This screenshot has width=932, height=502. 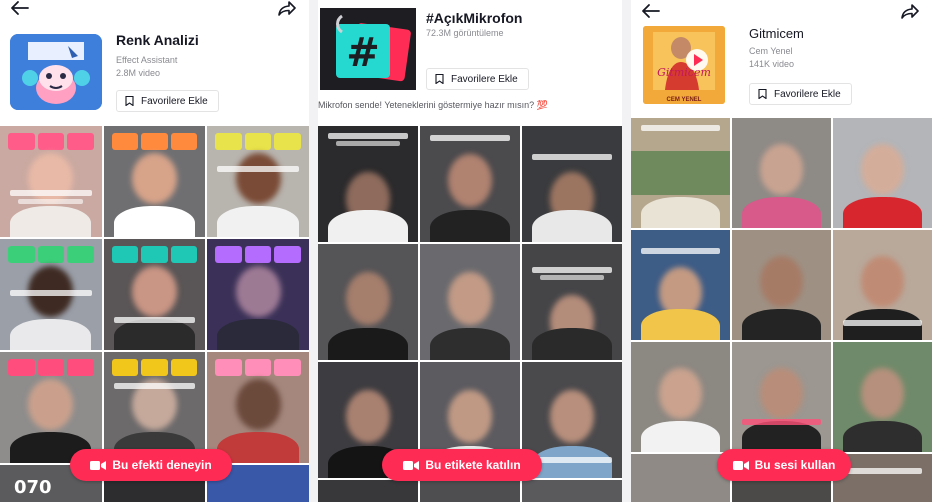 What do you see at coordinates (138, 73) in the screenshot?
I see `effect-video-count: 2.8M video` at bounding box center [138, 73].